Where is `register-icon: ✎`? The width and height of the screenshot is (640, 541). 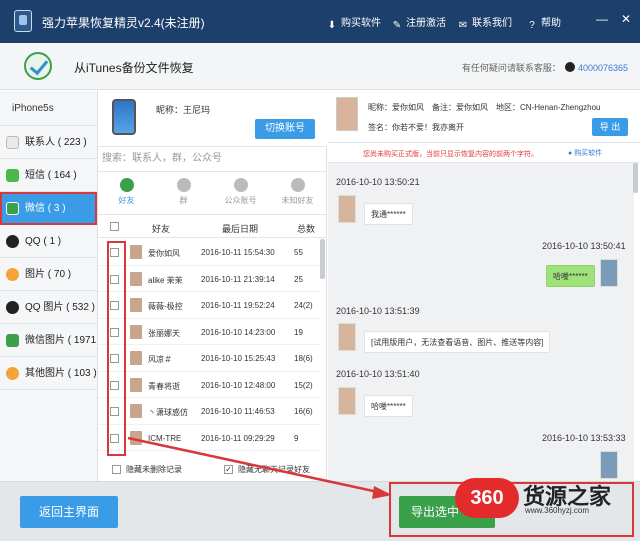 register-icon: ✎ is located at coordinates (397, 25).